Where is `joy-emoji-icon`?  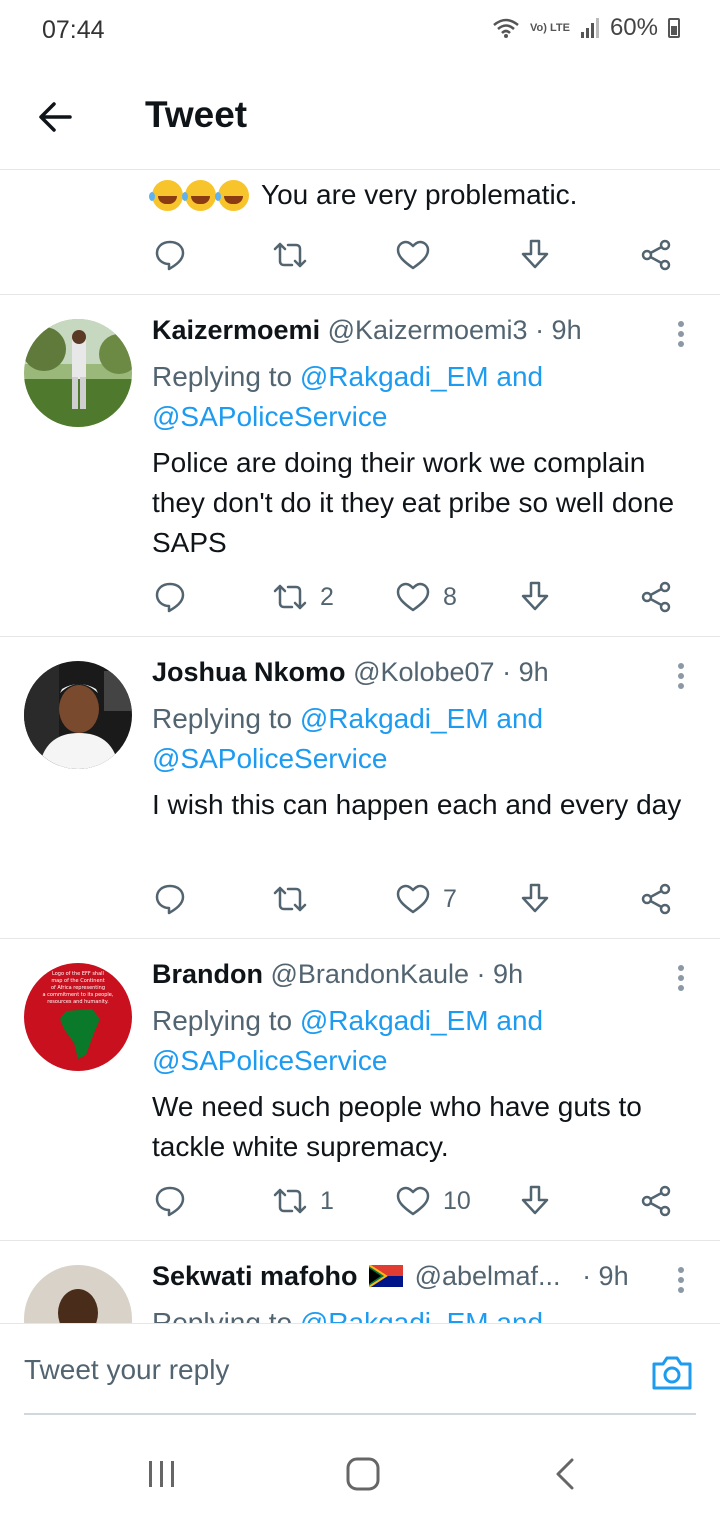
joy-emoji-icon is located at coordinates (166, 195).